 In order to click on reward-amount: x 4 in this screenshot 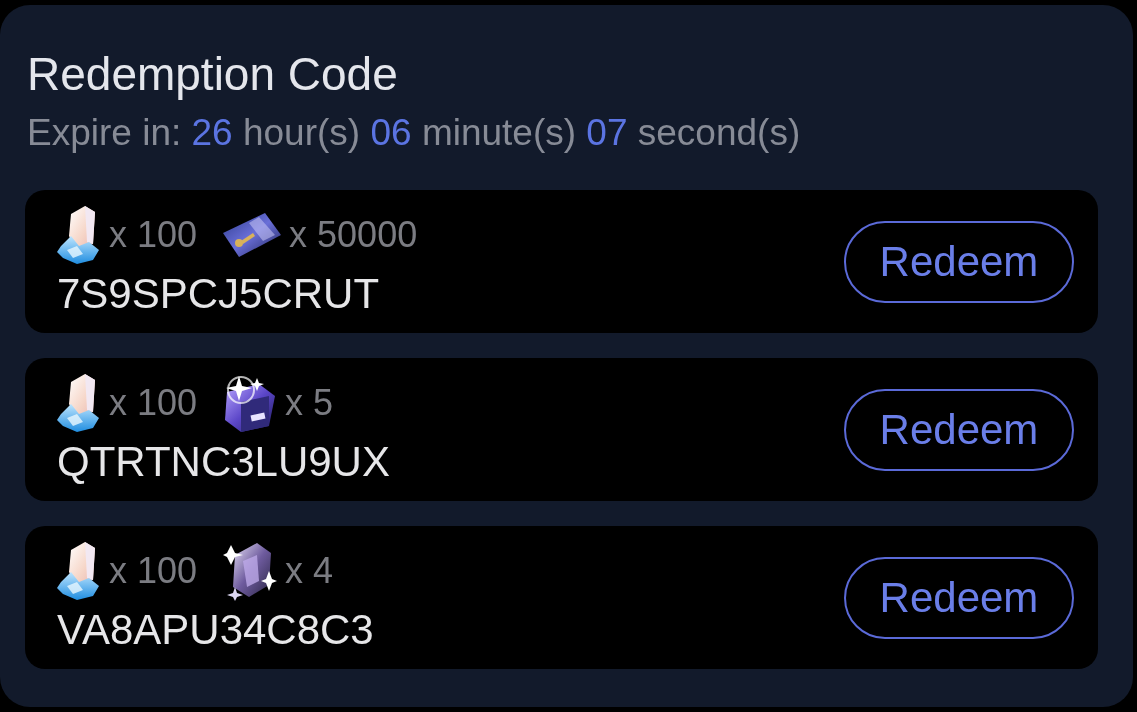, I will do `click(309, 570)`.